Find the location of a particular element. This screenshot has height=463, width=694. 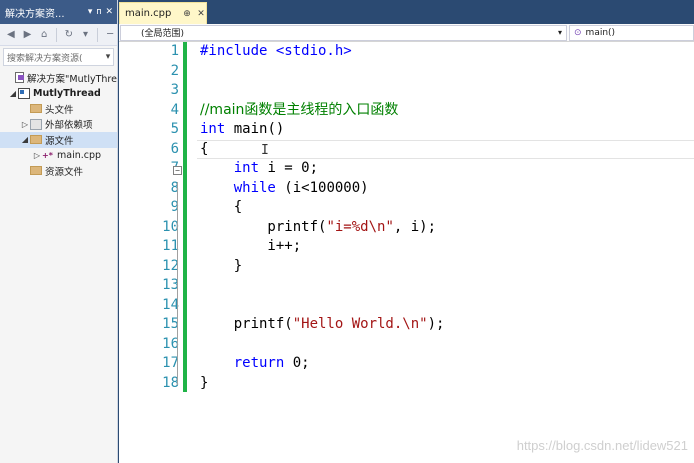

tab-main-cpp: main.cpp ⊕ ✕ is located at coordinates (163, 13).